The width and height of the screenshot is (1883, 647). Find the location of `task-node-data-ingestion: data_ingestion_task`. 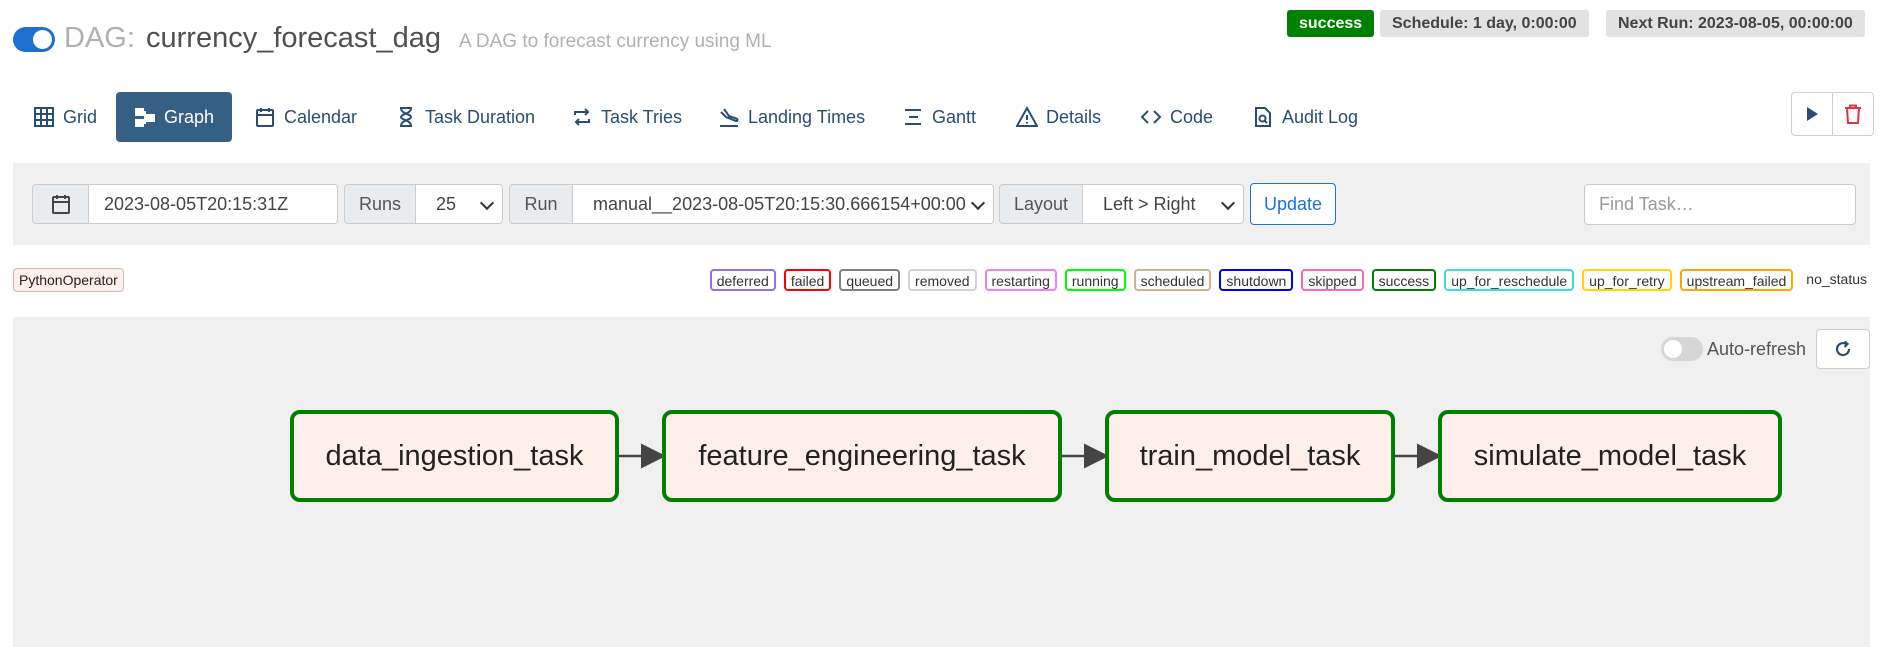

task-node-data-ingestion: data_ingestion_task is located at coordinates (454, 456).